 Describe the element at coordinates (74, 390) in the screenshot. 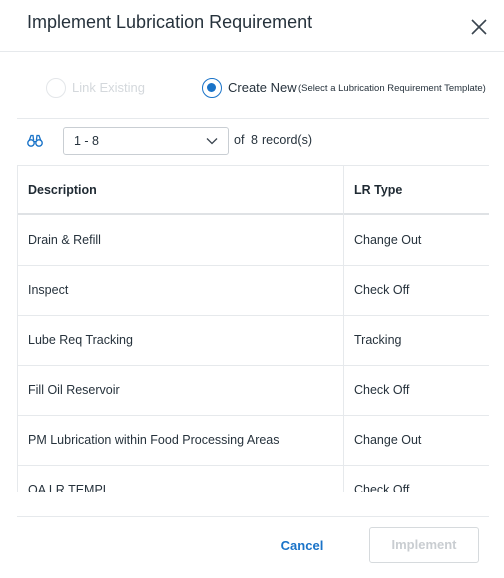

I see `cell-description: Fill Oil Reservoir` at that location.